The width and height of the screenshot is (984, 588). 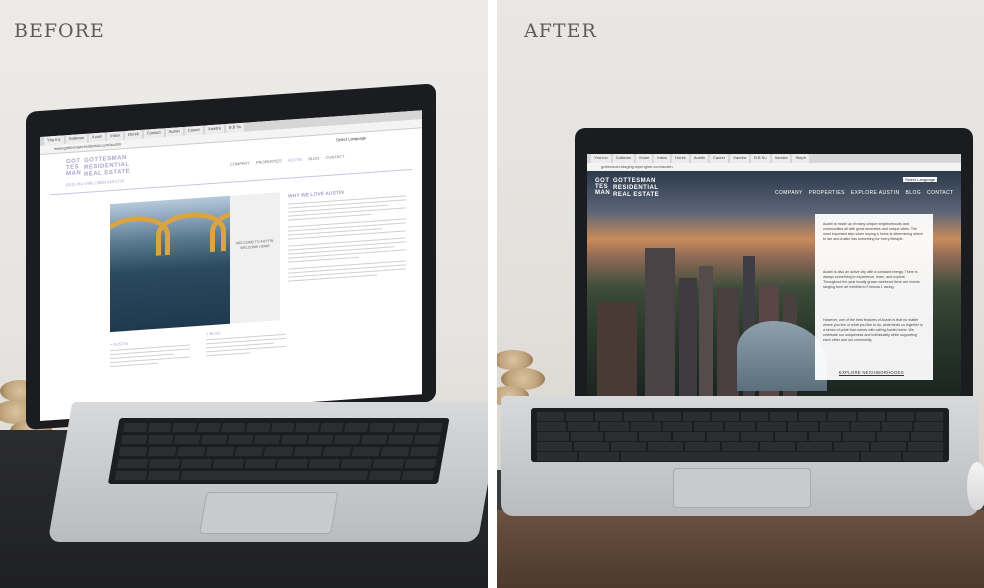 I want to click on browser-tab: B.B Su, so click(x=760, y=158).